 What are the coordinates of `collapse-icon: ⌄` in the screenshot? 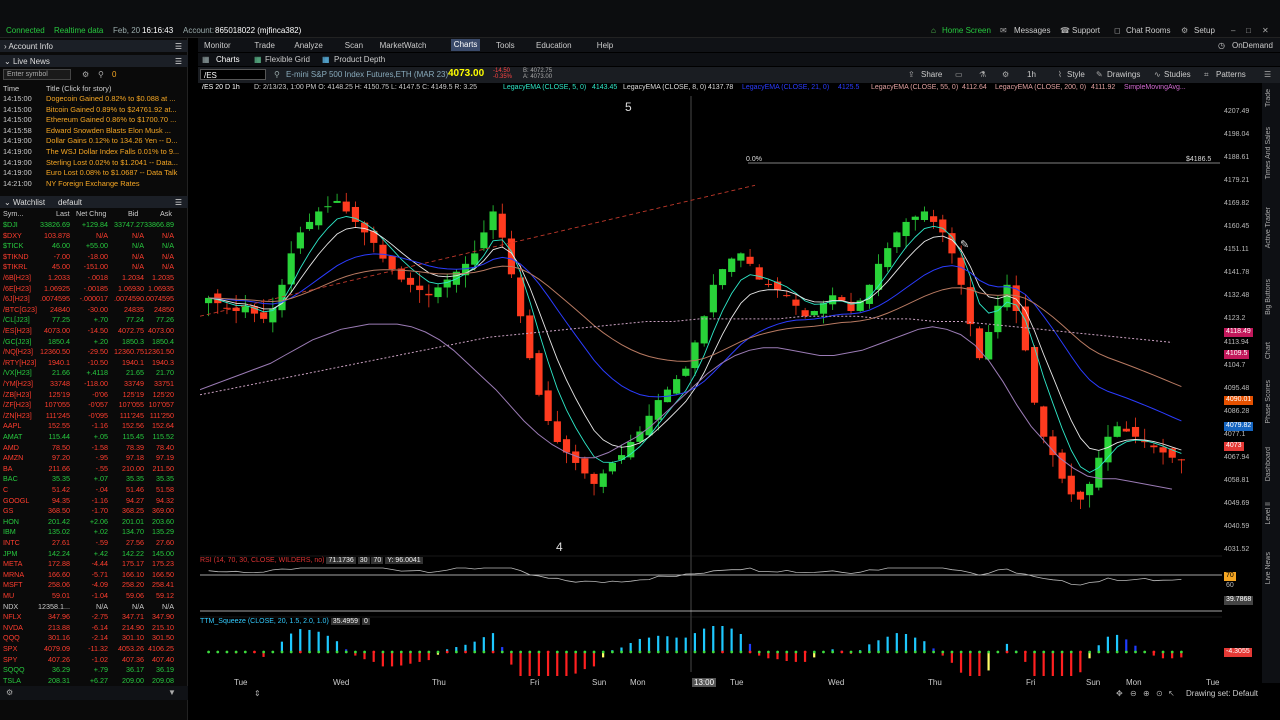 It's located at (8, 202).